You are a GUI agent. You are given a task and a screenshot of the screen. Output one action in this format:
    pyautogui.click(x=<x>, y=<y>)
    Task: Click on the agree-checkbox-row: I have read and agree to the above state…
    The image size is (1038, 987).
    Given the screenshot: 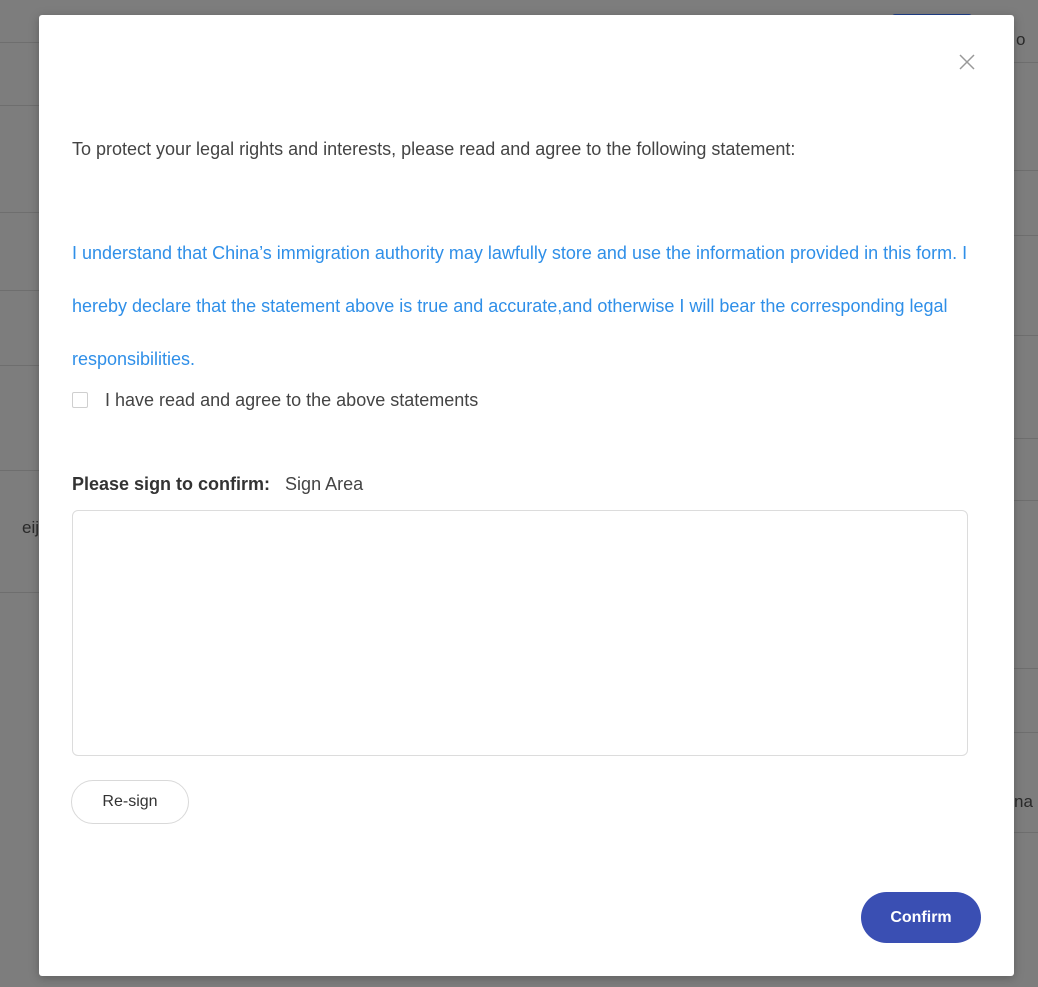 What is the action you would take?
    pyautogui.click(x=275, y=400)
    